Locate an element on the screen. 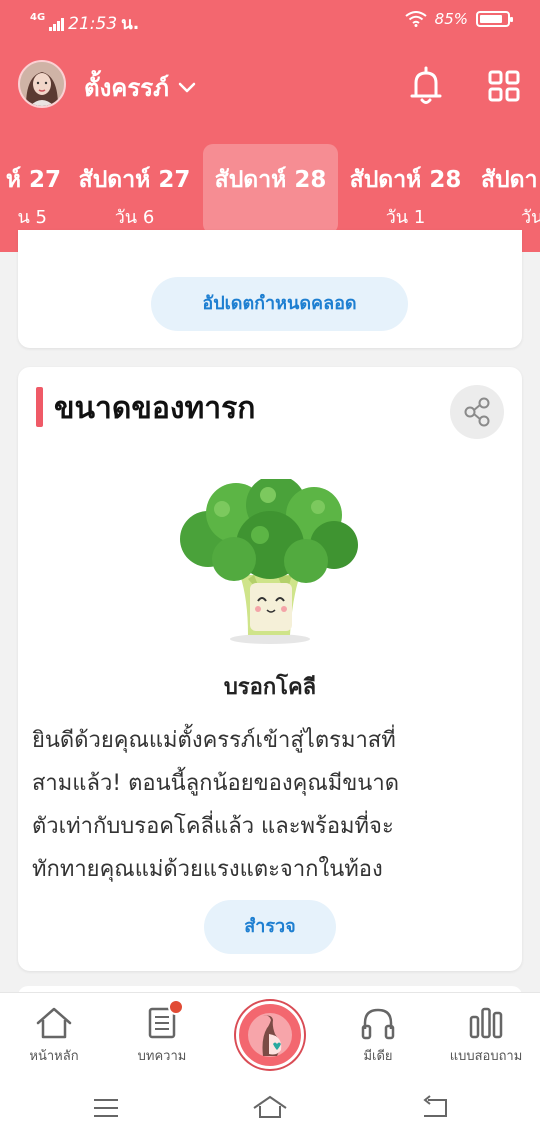 The width and height of the screenshot is (540, 1140). desc-line: ยินดีด้วยคุณแม่ตั้งครรภ์เข้าสู่ไตรมาสที่ is located at coordinates (214, 740).